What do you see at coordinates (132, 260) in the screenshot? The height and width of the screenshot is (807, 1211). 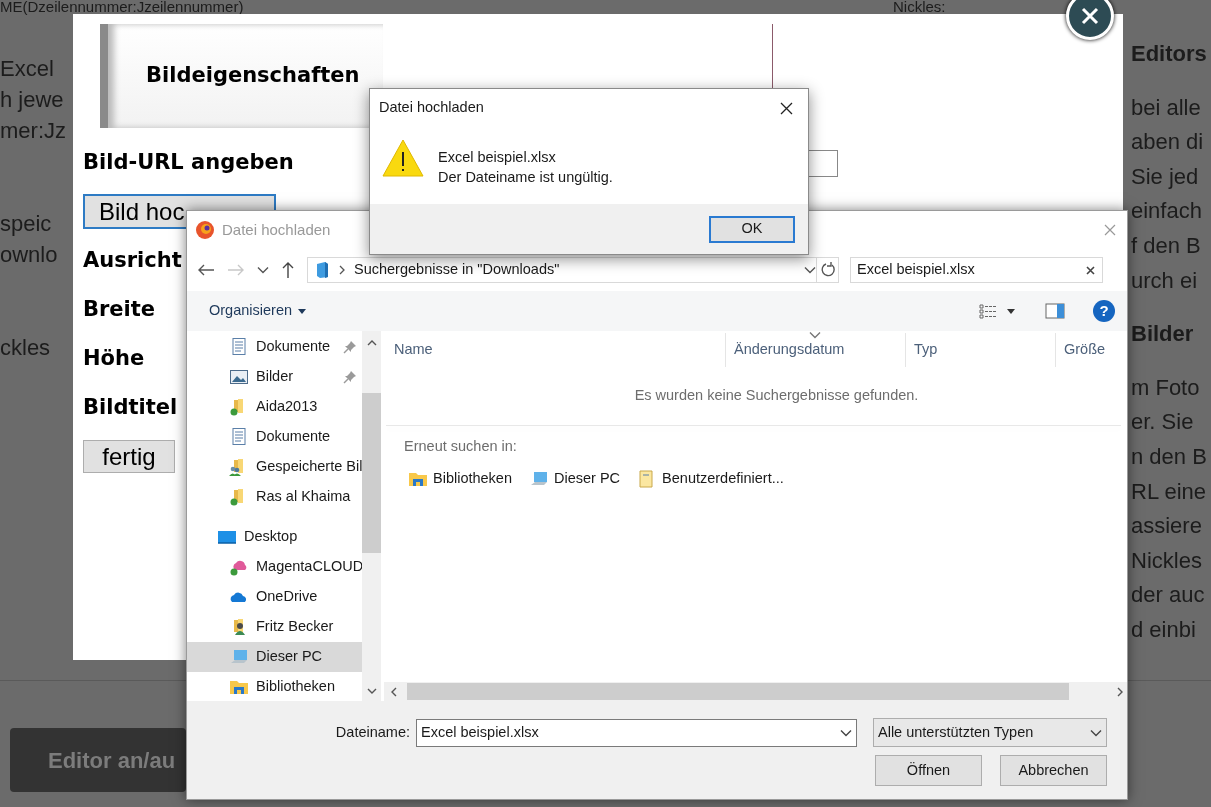 I see `field-label: Ausricht` at bounding box center [132, 260].